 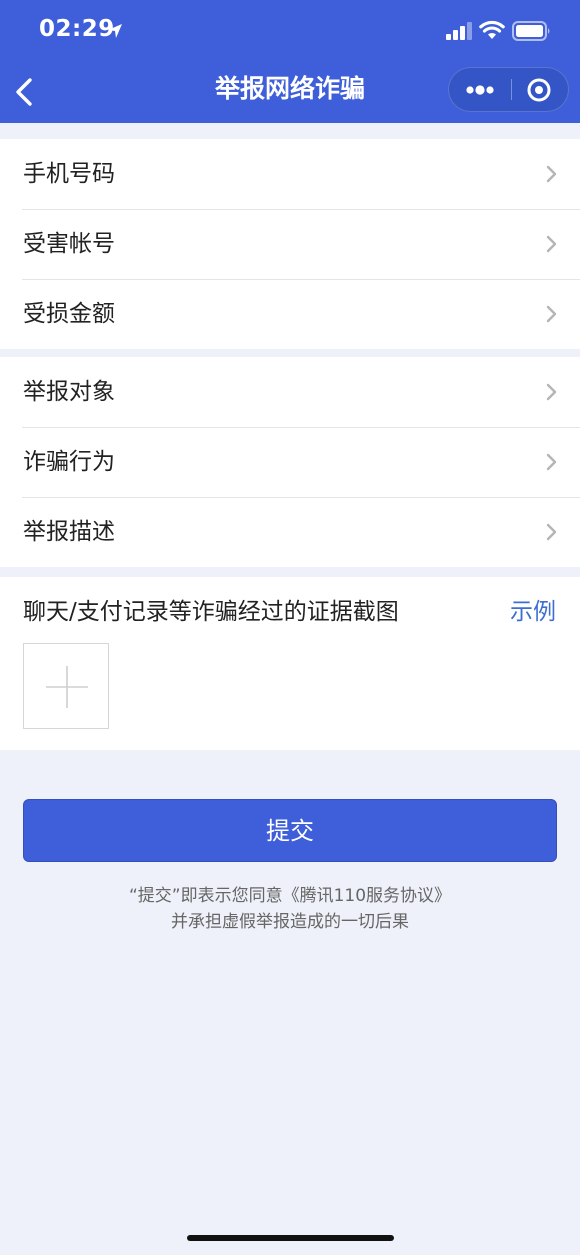 I want to click on chevron-left-icon, so click(x=24, y=92).